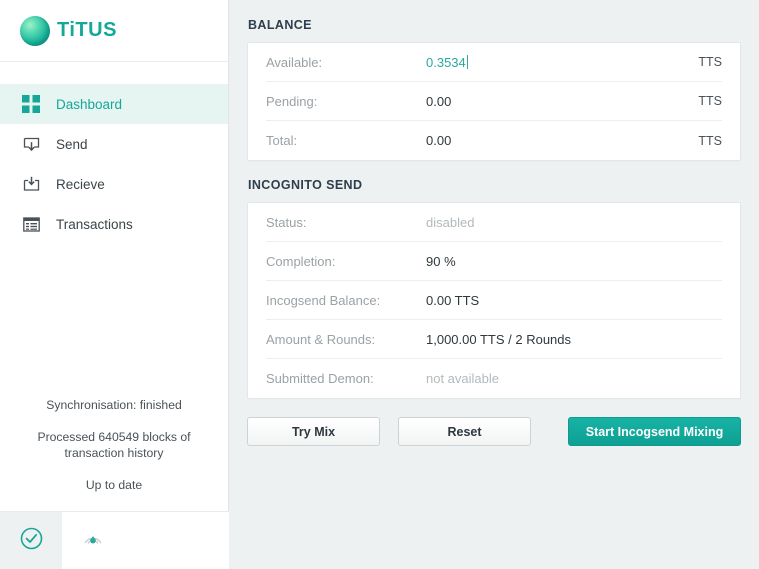 Image resolution: width=759 pixels, height=569 pixels. I want to click on sidebar-item-transactions: Transactions, so click(114, 224).